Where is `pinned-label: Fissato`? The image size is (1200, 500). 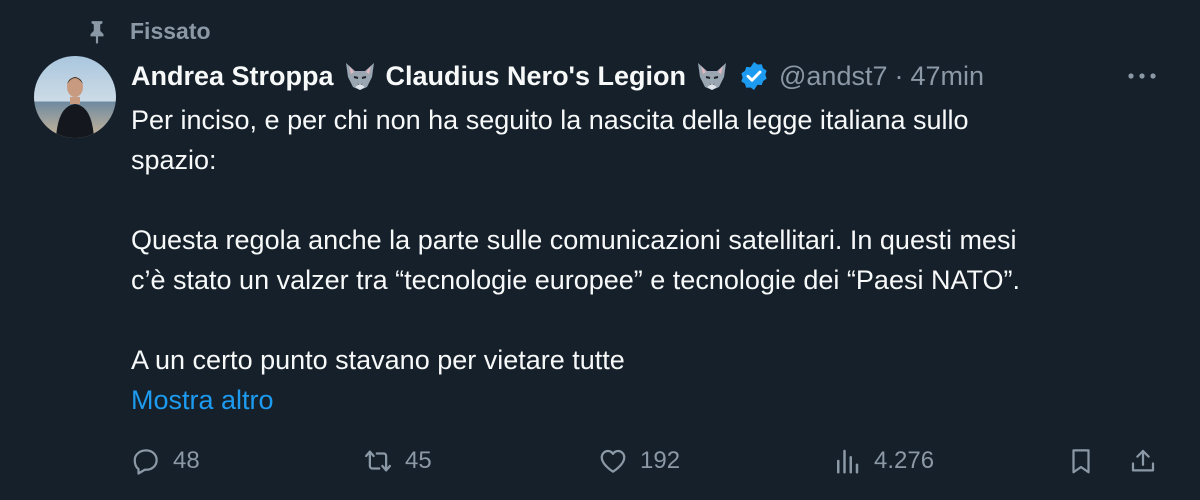
pinned-label: Fissato is located at coordinates (170, 31).